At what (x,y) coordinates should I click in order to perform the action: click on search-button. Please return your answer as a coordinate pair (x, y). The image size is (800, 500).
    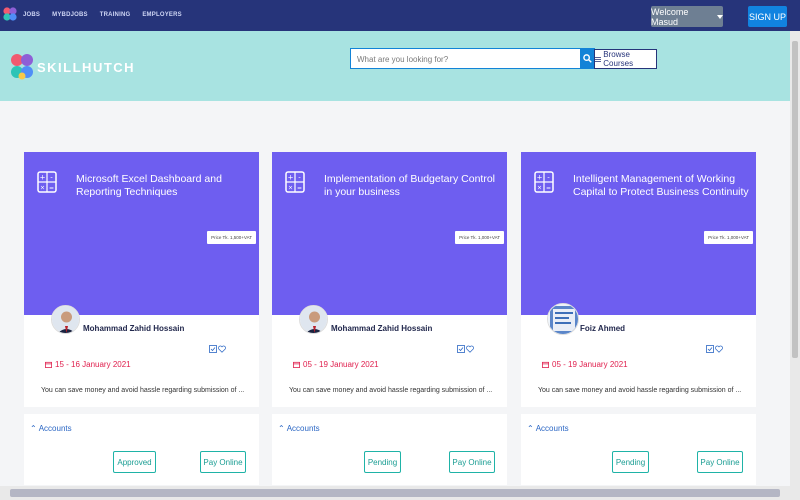
    Looking at the image, I should click on (587, 58).